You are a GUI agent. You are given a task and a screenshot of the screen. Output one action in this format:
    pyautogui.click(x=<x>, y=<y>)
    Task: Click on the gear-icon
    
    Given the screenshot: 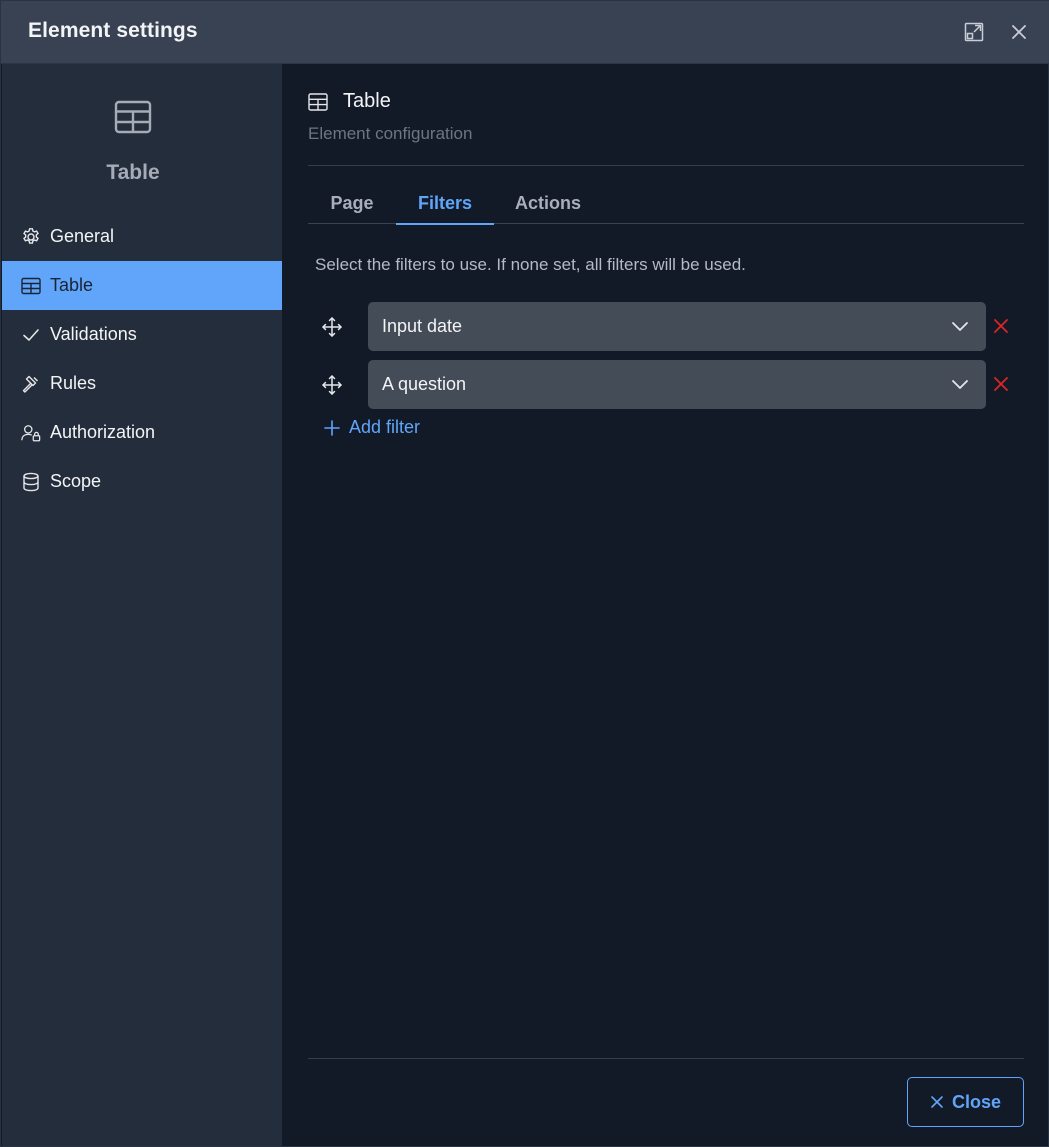 What is the action you would take?
    pyautogui.click(x=31, y=235)
    